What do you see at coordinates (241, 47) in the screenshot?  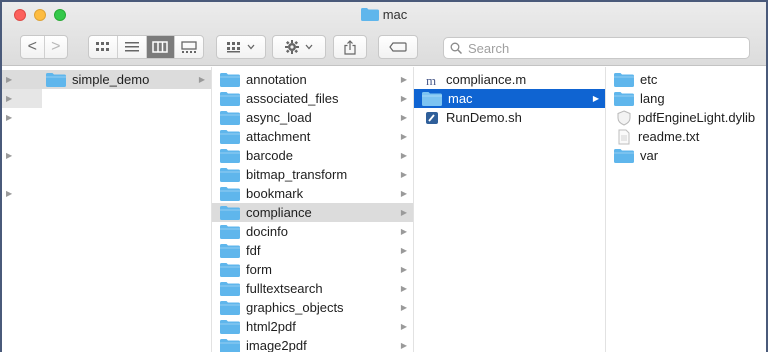 I see `group-by-button` at bounding box center [241, 47].